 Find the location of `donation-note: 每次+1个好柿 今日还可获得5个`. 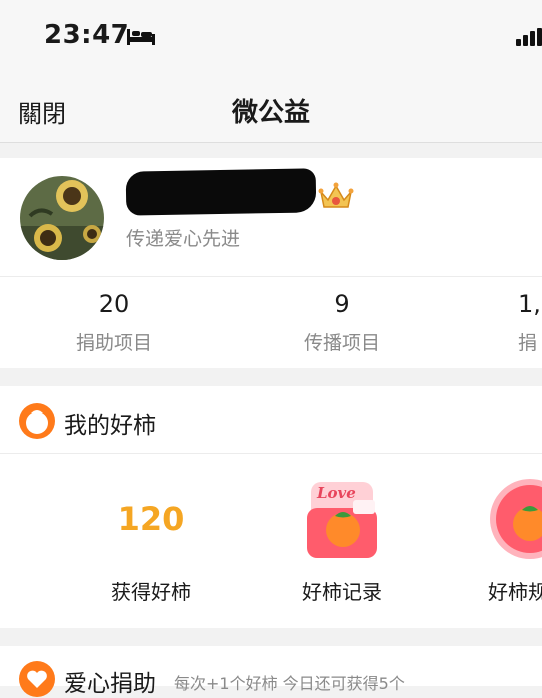

donation-note: 每次+1个好柿 今日还可获得5个 is located at coordinates (289, 683).